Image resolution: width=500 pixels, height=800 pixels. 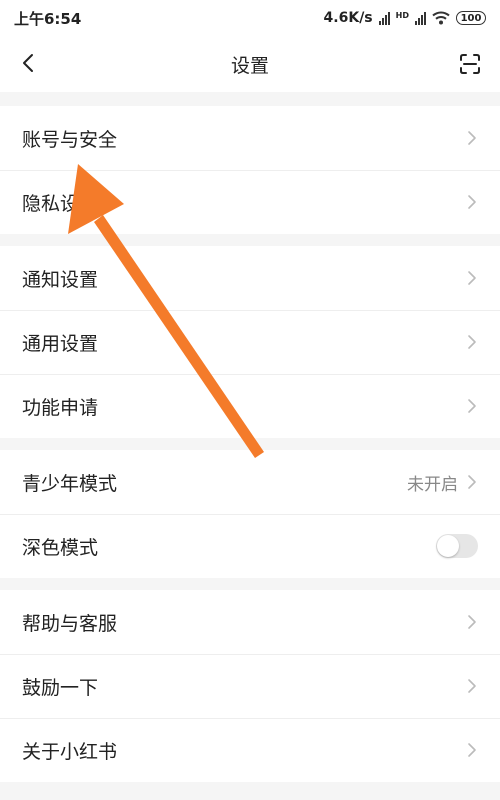 I want to click on nav-bar: 设置, so click(x=250, y=64).